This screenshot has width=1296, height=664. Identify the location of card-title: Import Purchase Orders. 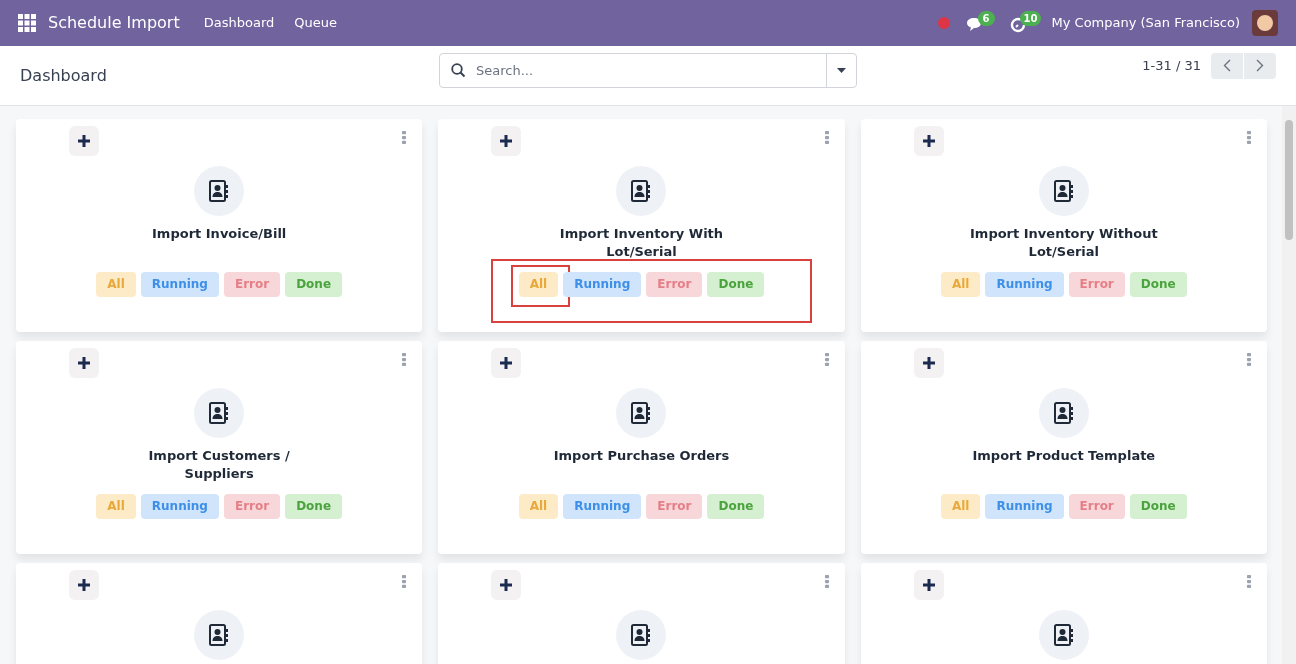
(641, 456).